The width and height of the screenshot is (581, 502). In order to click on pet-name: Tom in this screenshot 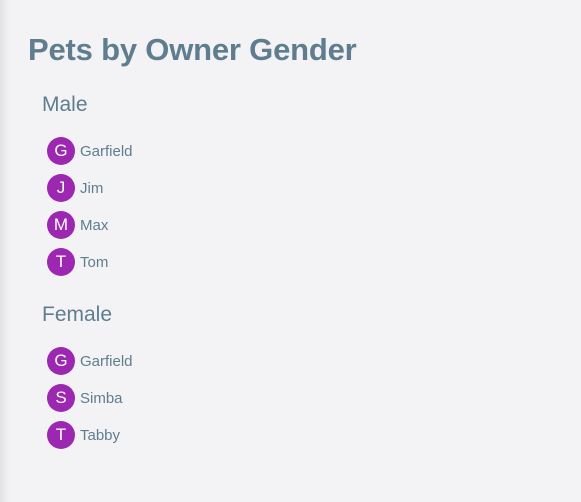, I will do `click(94, 262)`.